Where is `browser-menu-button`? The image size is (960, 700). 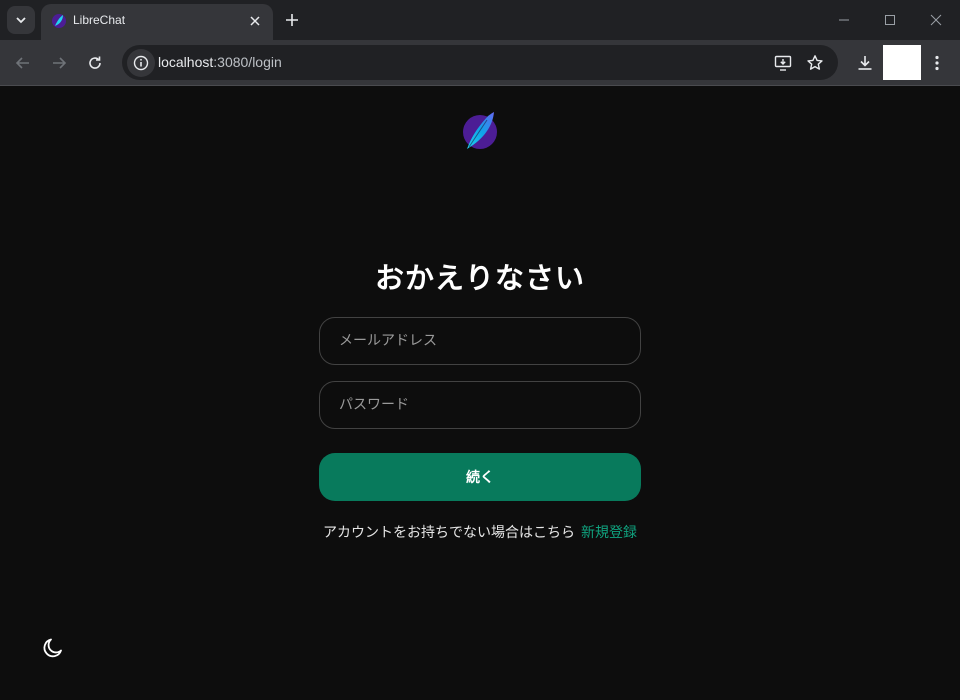
browser-menu-button is located at coordinates (937, 63).